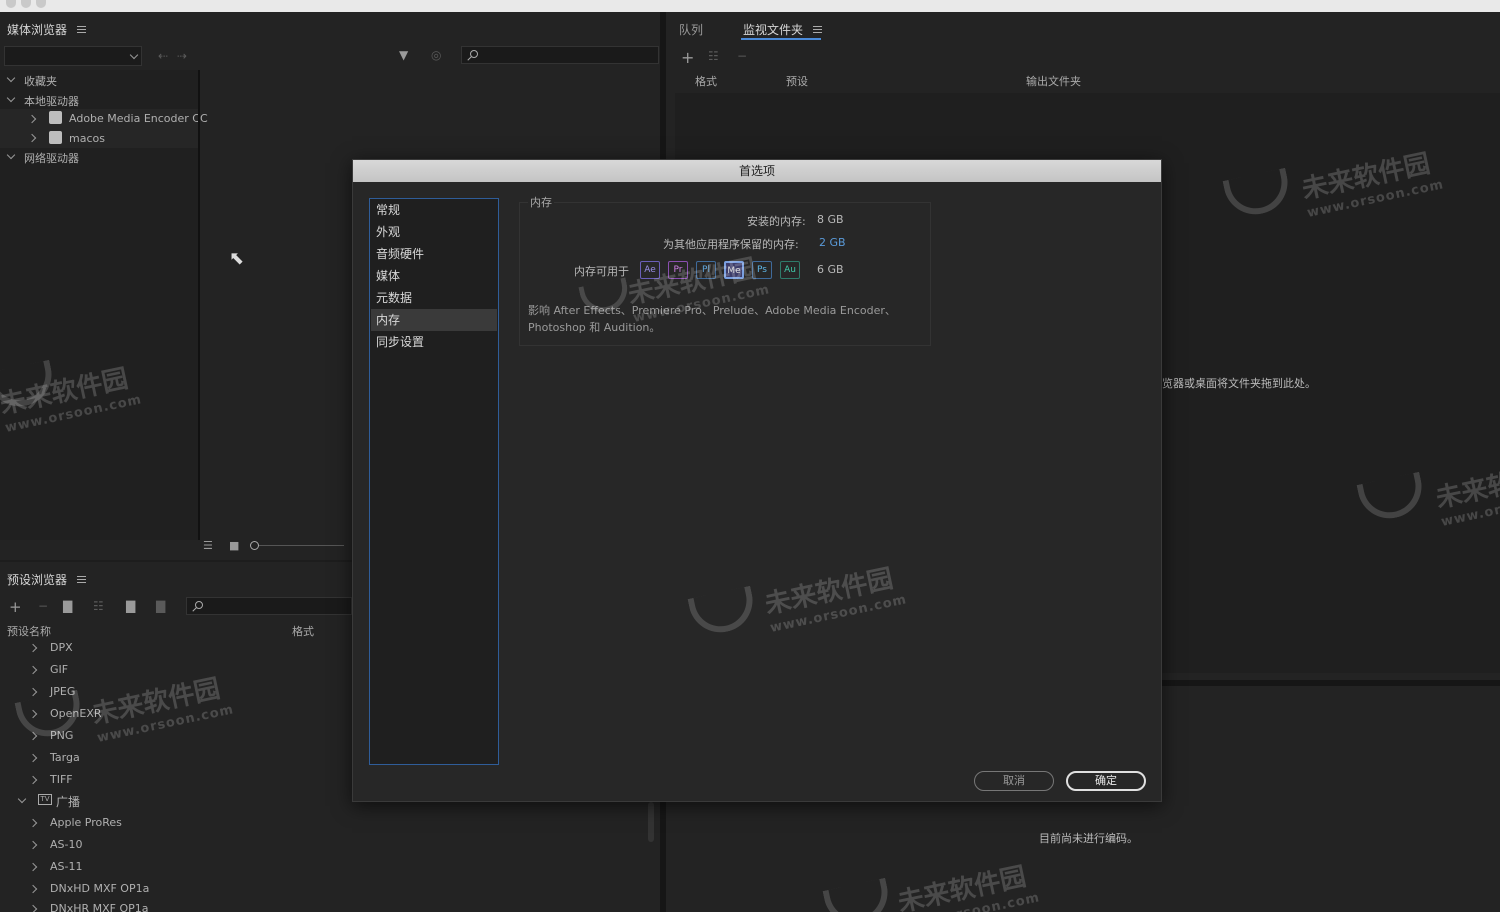 The width and height of the screenshot is (1500, 912). Describe the element at coordinates (691, 29) in the screenshot. I see `tab-queue: 队列` at that location.